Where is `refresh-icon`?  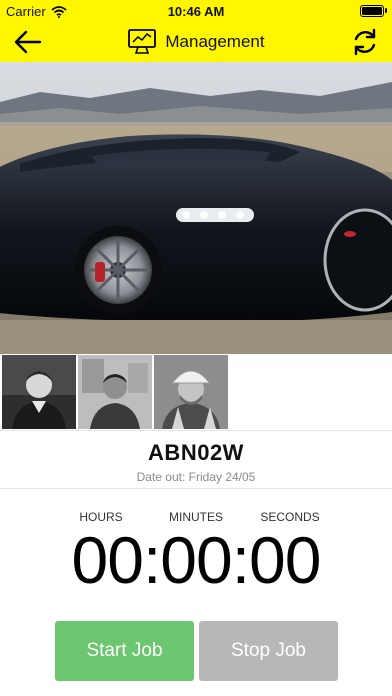 refresh-icon is located at coordinates (365, 42).